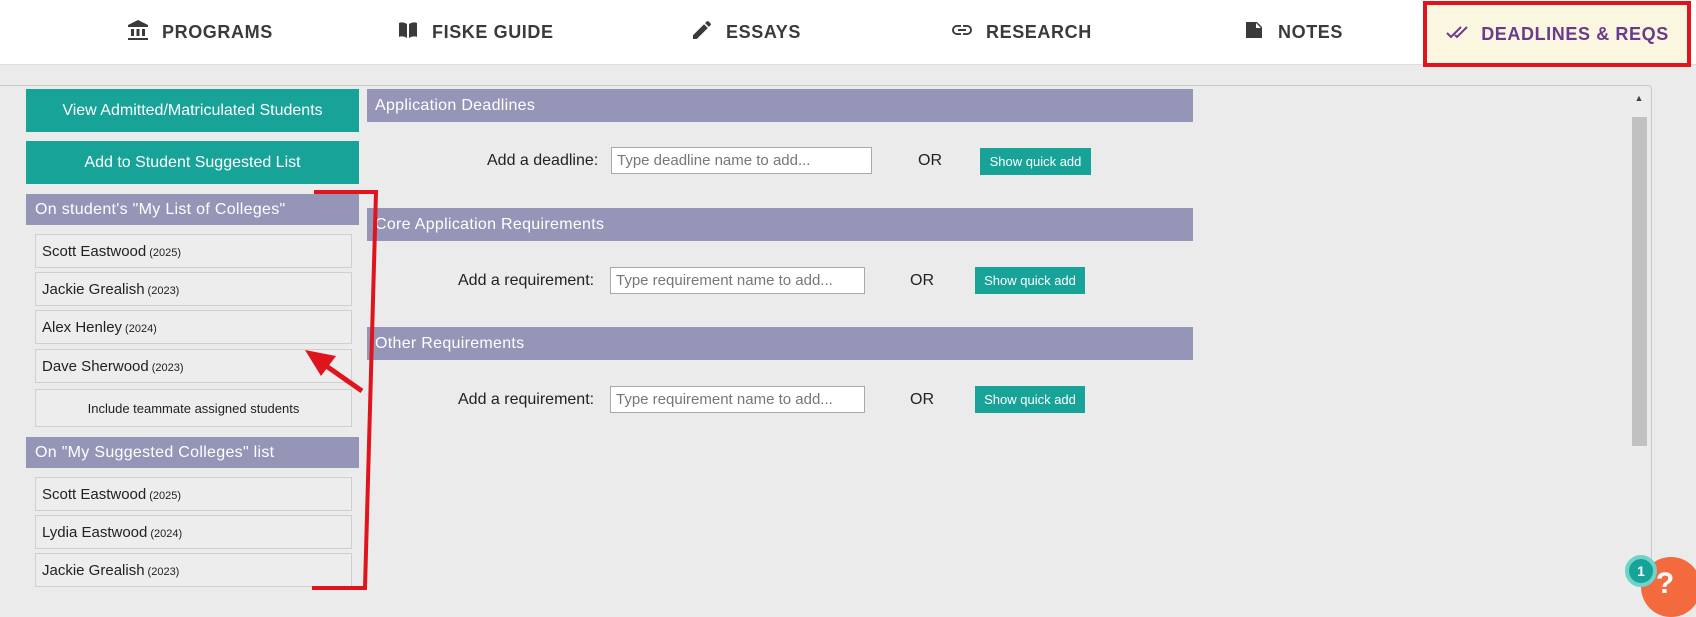 The height and width of the screenshot is (617, 1696). Describe the element at coordinates (193, 408) in the screenshot. I see `include-teammate-students-button: Include teammate assigned students` at that location.